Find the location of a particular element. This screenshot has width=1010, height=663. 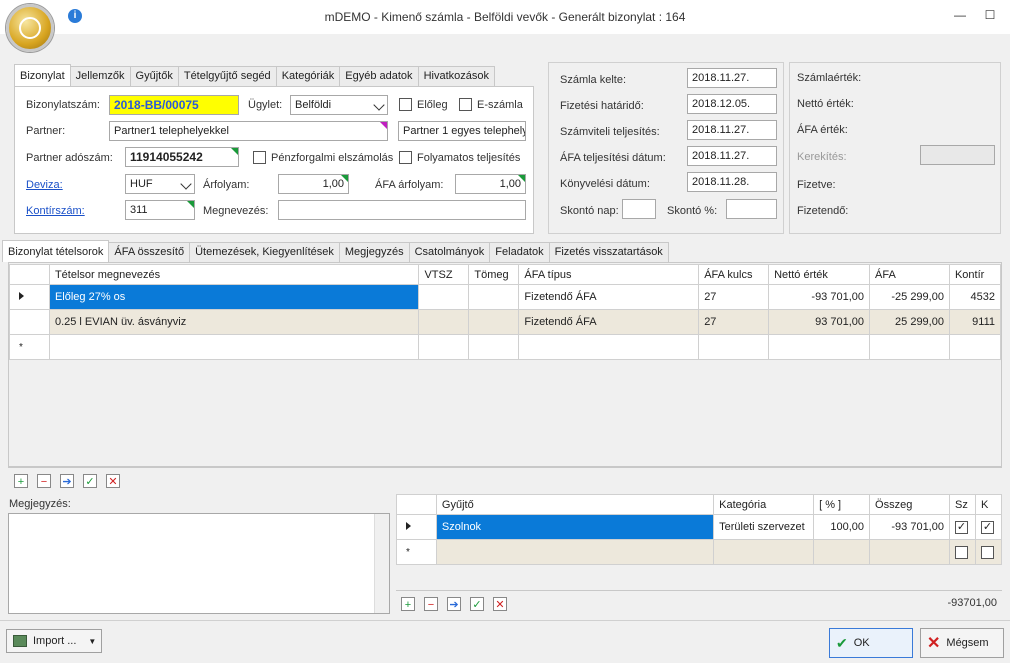

tab-utemezesek: Ütemezések, Kiegyenlítések is located at coordinates (264, 252).